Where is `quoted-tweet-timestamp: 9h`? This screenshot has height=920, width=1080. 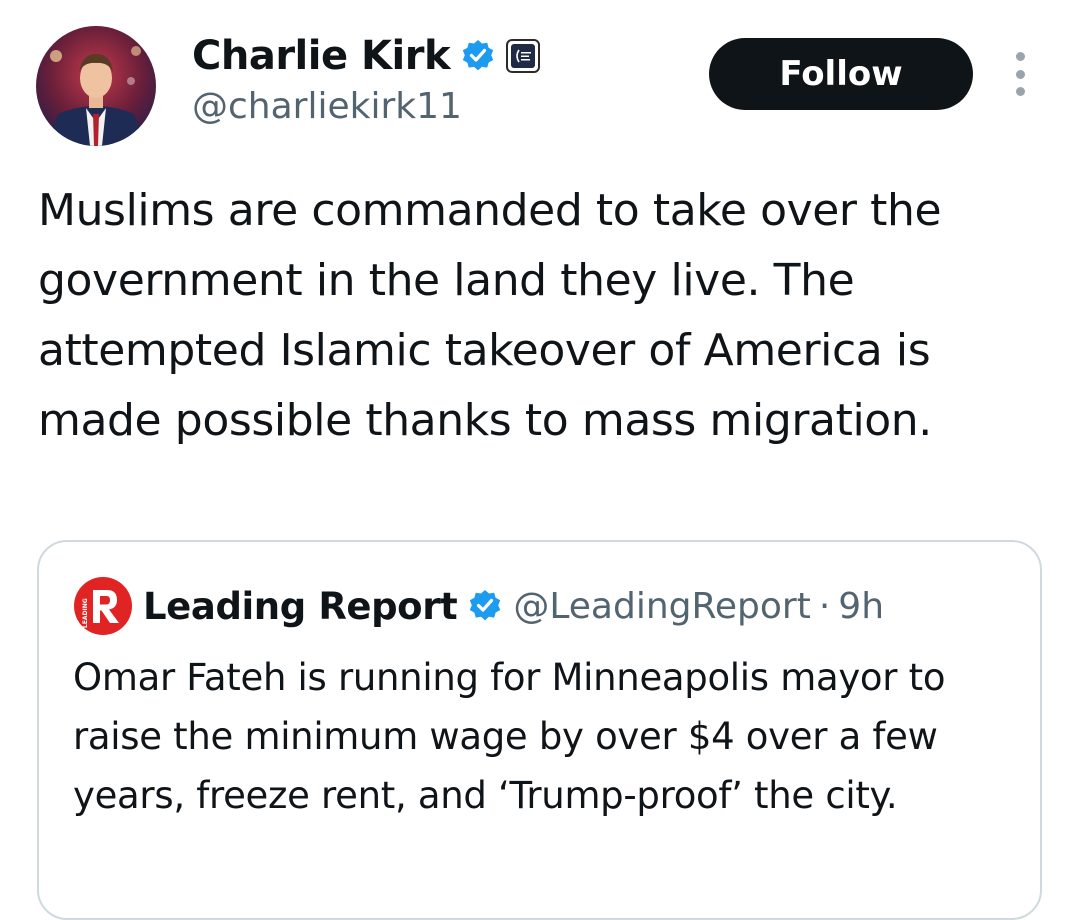 quoted-tweet-timestamp: 9h is located at coordinates (861, 606).